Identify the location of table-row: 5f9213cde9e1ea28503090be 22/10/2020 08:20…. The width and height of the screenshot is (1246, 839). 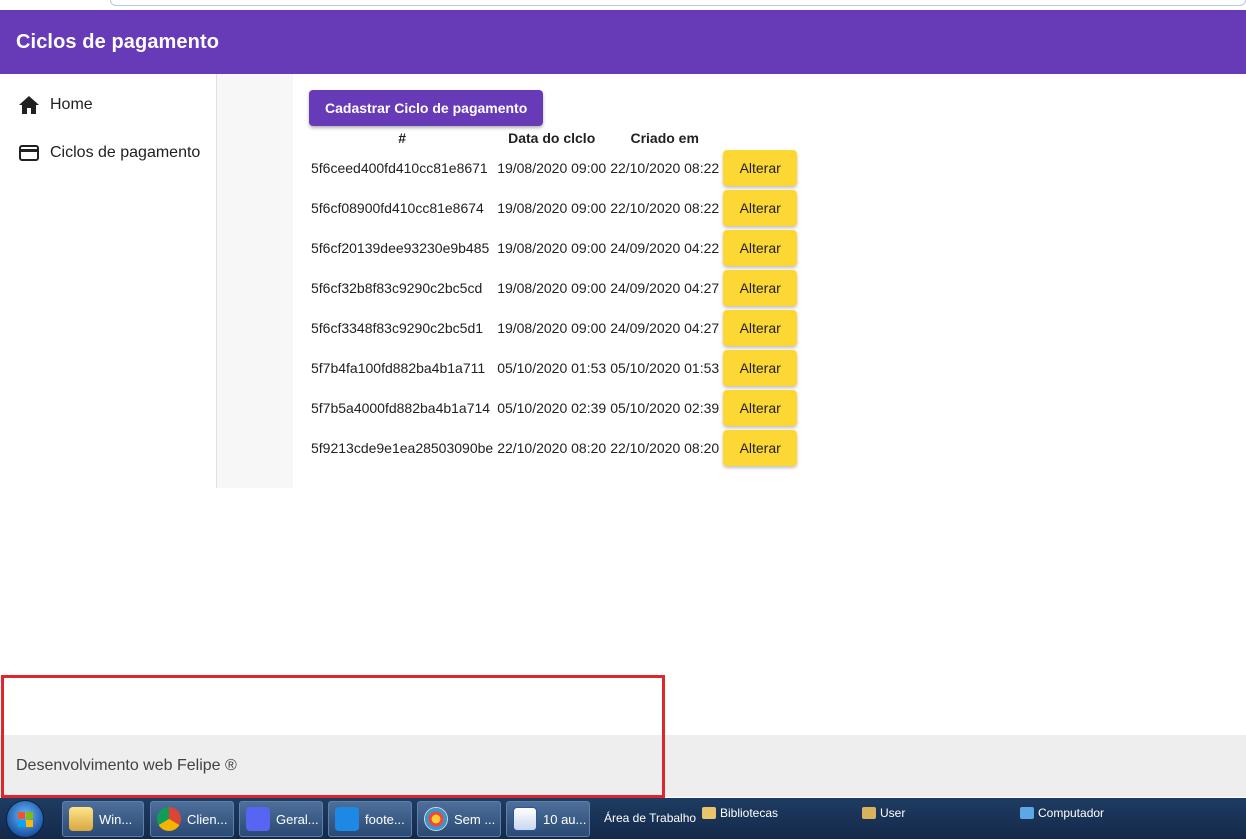
(554, 448).